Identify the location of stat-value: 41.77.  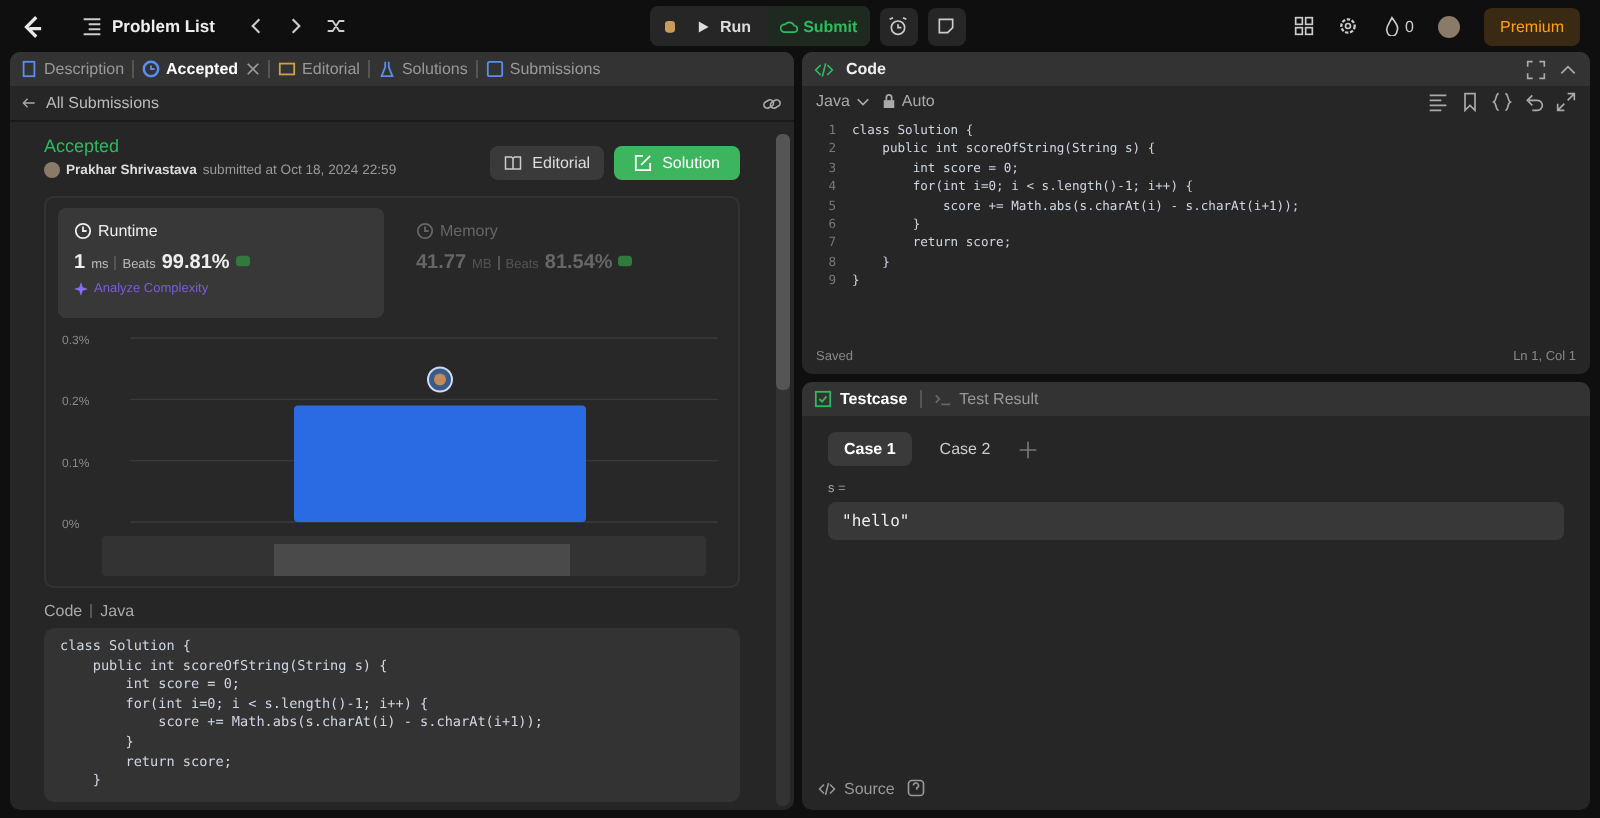
(441, 263).